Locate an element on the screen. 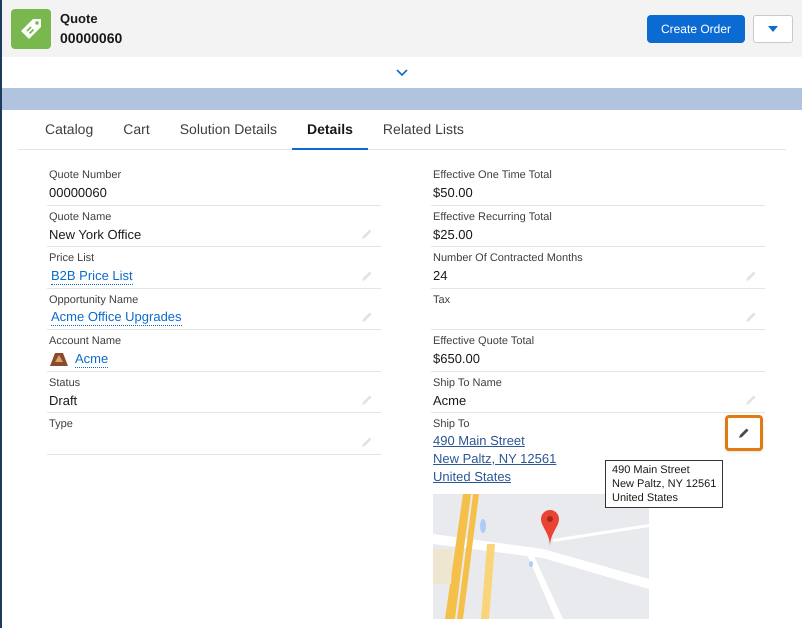  account-link: Acme is located at coordinates (91, 359).